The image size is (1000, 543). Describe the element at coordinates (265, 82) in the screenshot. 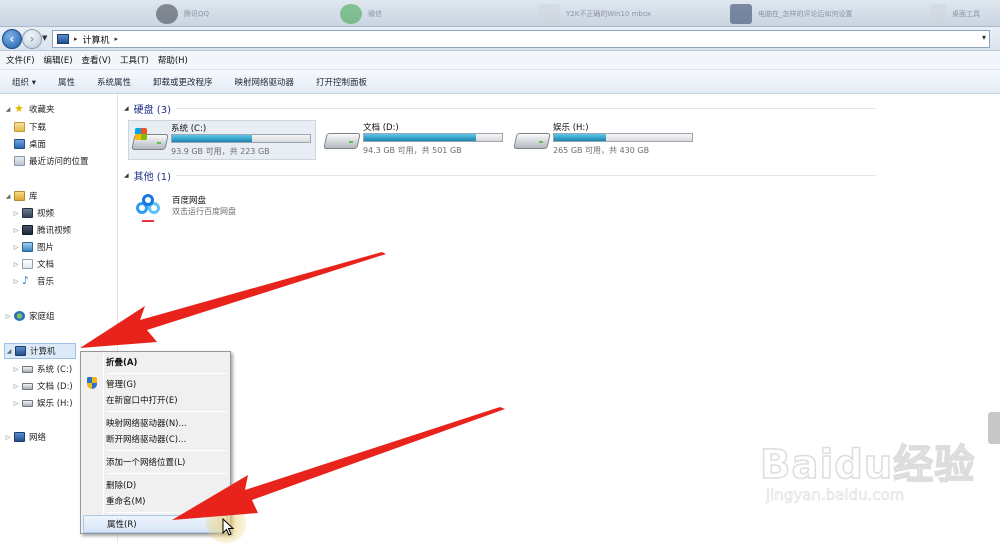

I see `map-network-drive-button: 映射网络驱动器` at that location.